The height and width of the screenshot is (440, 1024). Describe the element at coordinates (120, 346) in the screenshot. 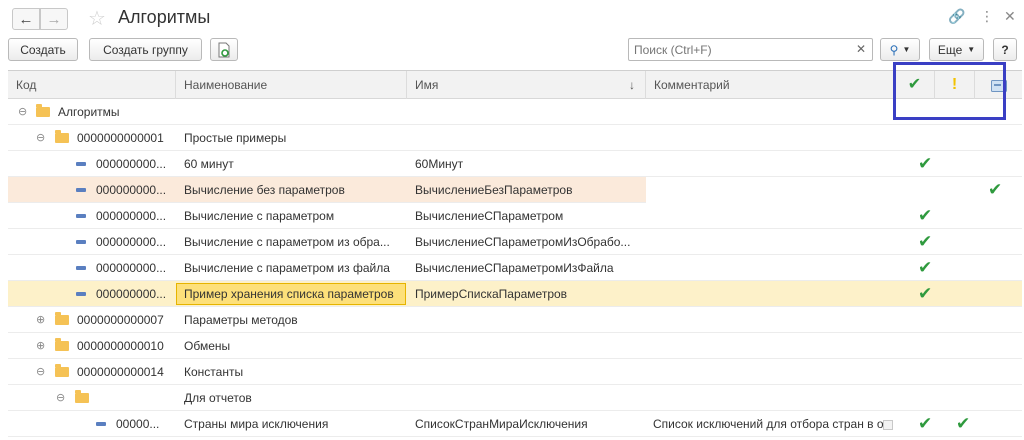

I see `cell-code: 0000000000010` at that location.